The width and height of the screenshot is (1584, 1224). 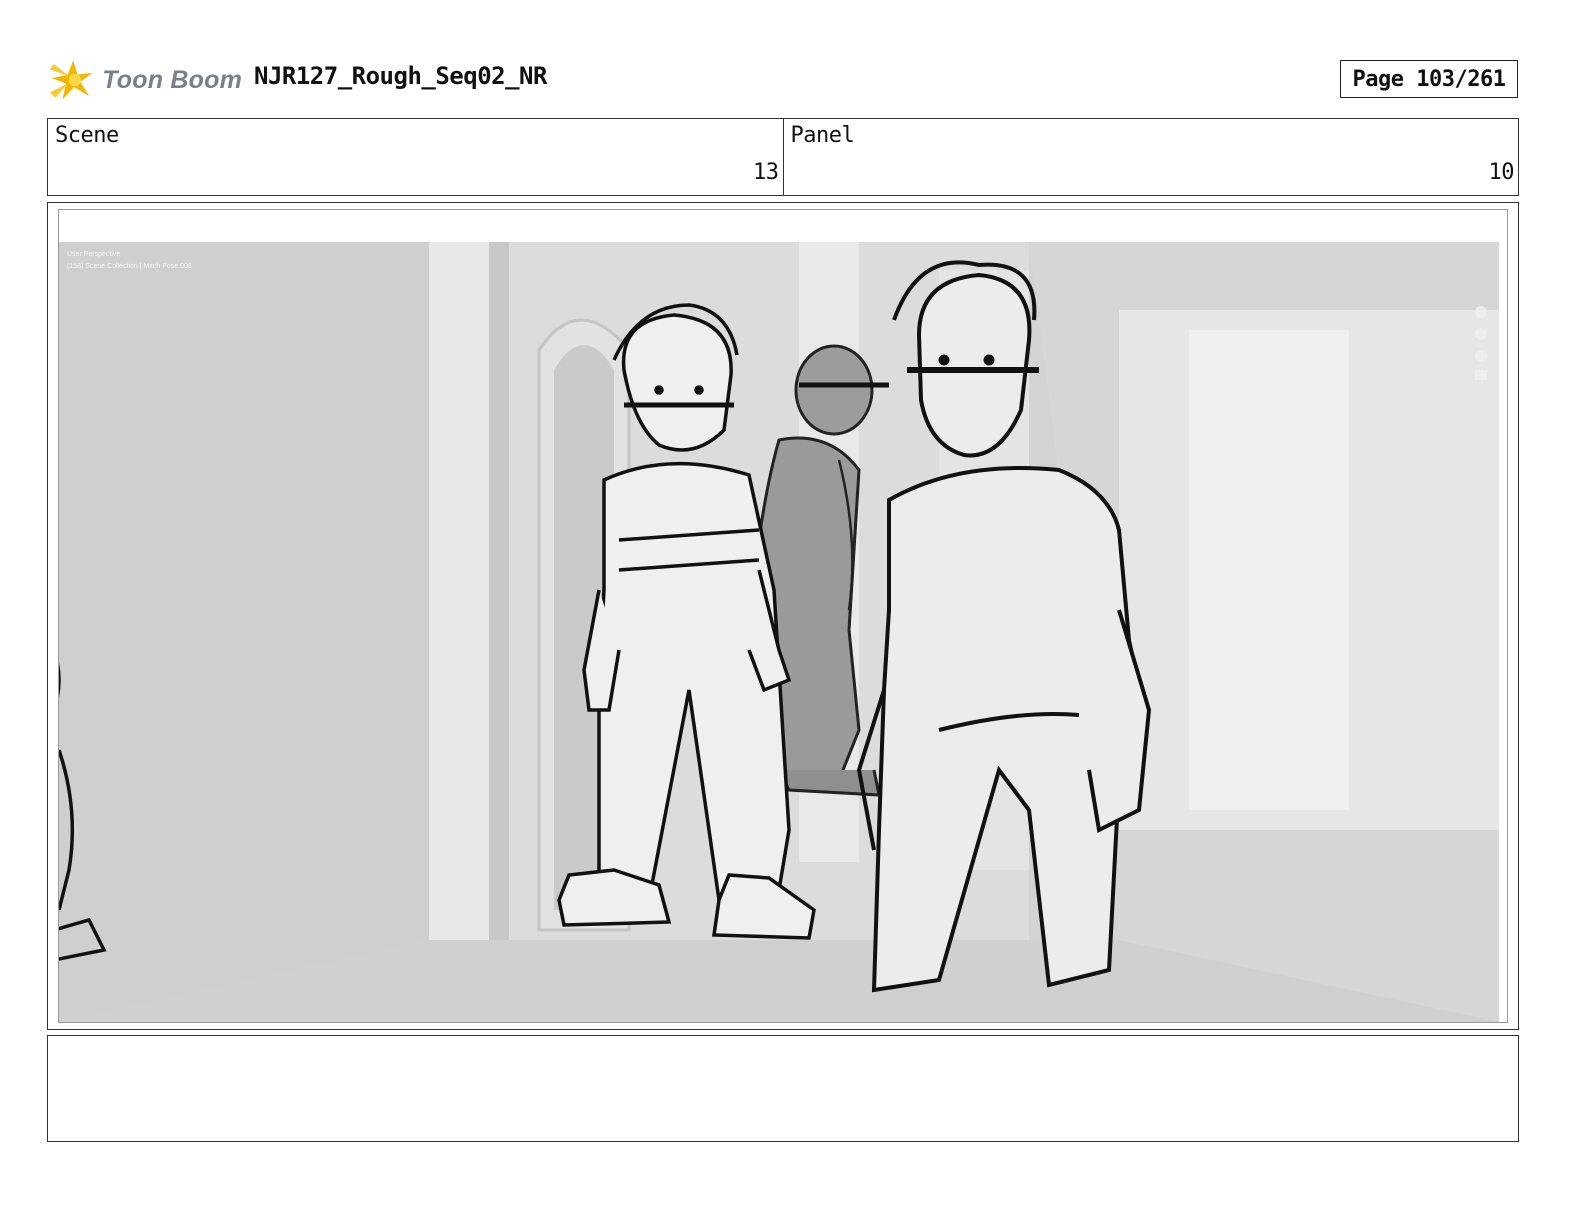 I want to click on scene-panel-info-row: Scene 13 Panel 10, so click(x=783, y=157).